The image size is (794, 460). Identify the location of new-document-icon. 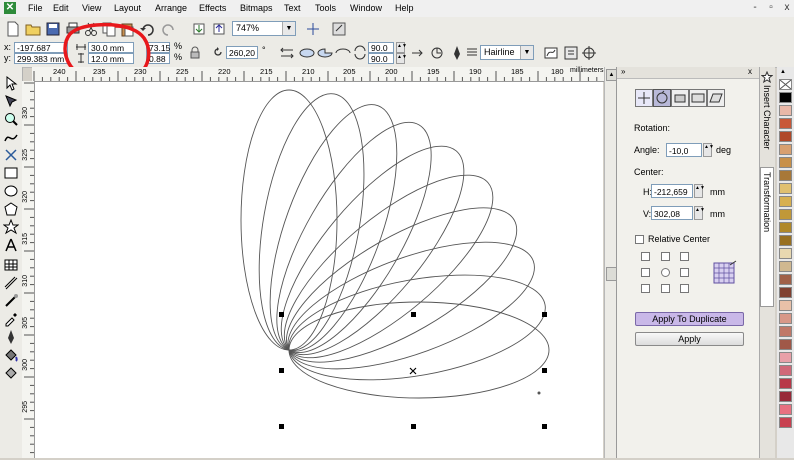
(13, 29).